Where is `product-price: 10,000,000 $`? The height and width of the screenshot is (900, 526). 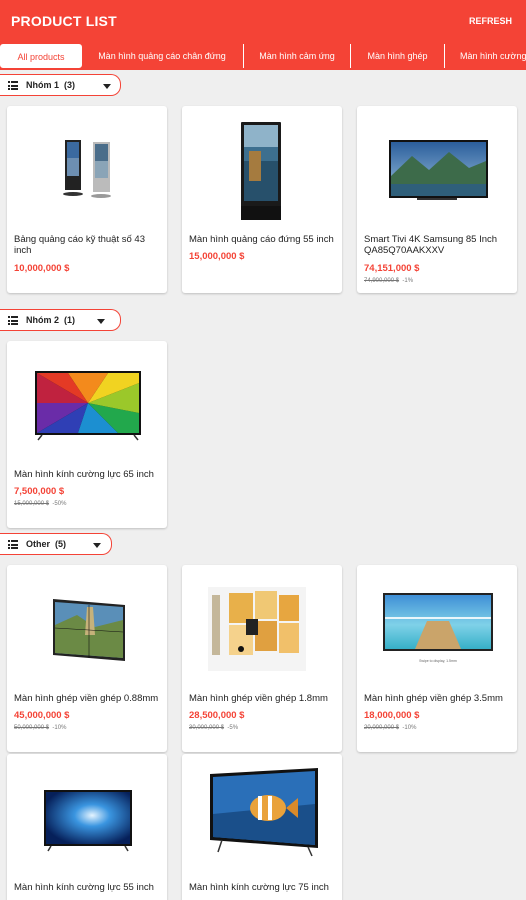 product-price: 10,000,000 $ is located at coordinates (42, 268).